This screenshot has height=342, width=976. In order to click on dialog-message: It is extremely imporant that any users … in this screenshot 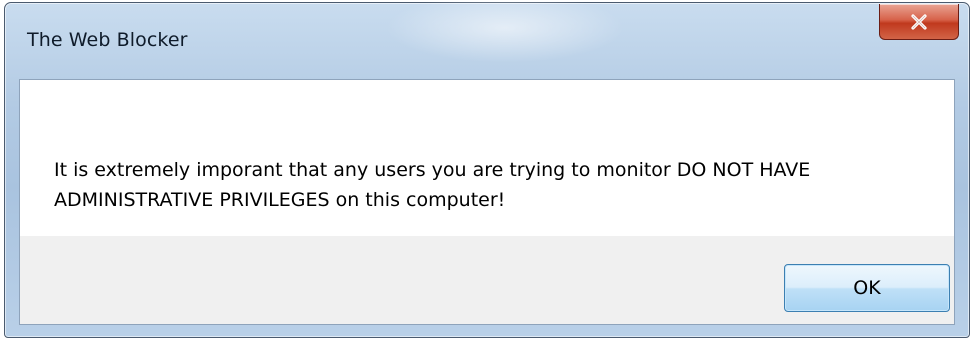, I will do `click(432, 185)`.